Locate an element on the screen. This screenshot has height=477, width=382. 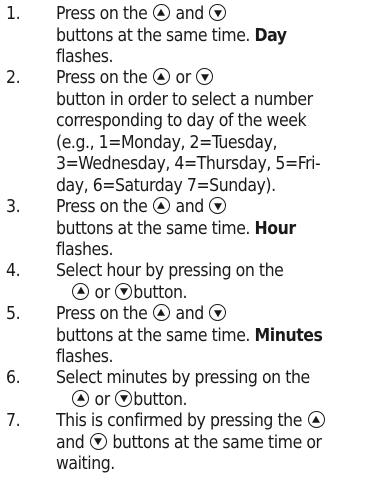
step-line: Press on the or is located at coordinates (217, 79).